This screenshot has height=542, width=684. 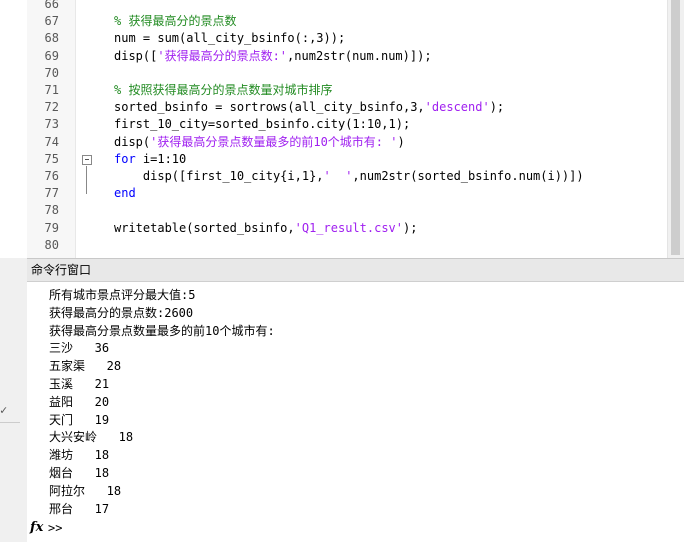 I want to click on line-number: 76, so click(x=51, y=176).